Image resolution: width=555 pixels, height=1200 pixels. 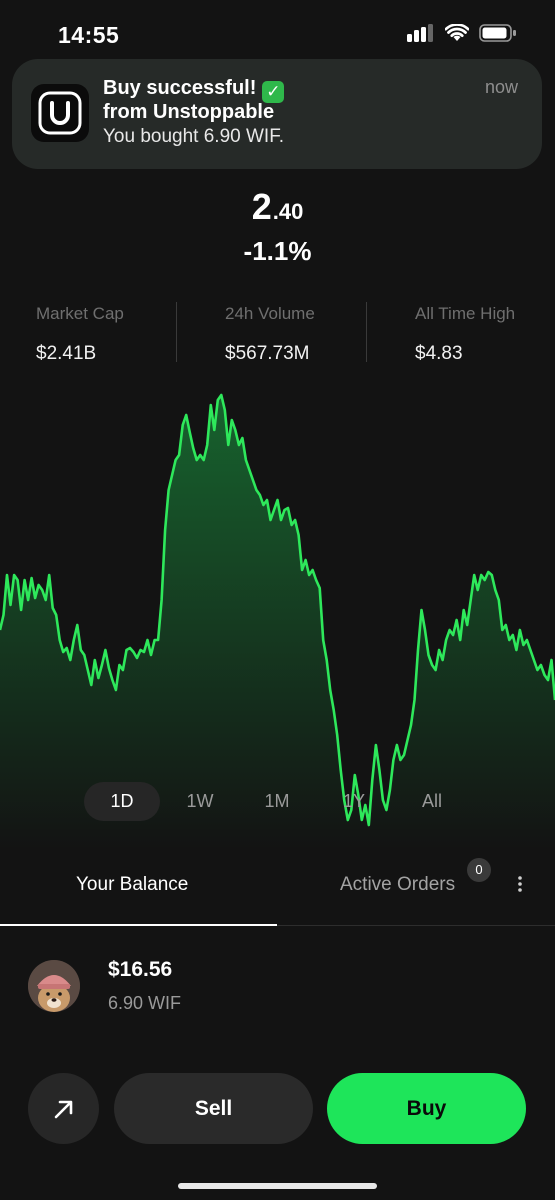 I want to click on stat-value: $2.41B, so click(x=66, y=353).